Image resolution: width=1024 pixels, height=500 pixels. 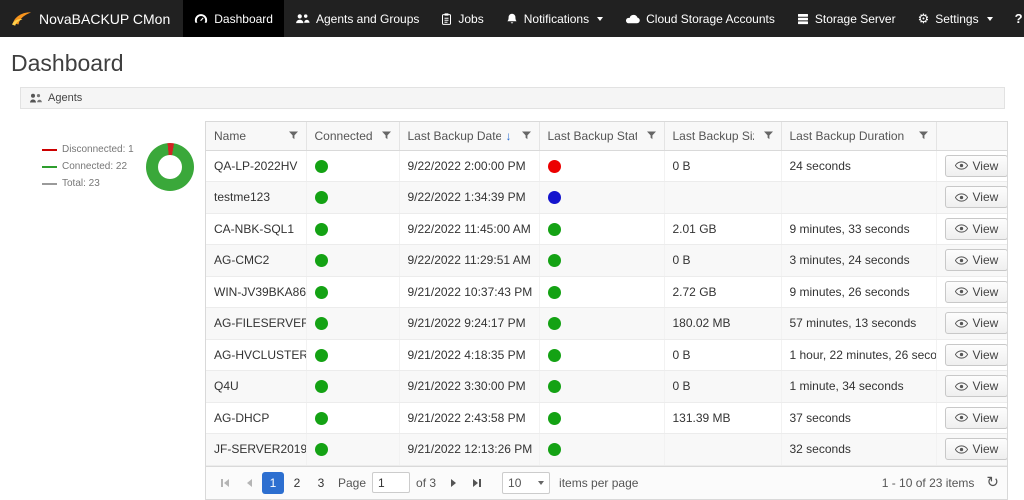 What do you see at coordinates (512, 98) in the screenshot?
I see `agents-panel-header: Agents` at bounding box center [512, 98].